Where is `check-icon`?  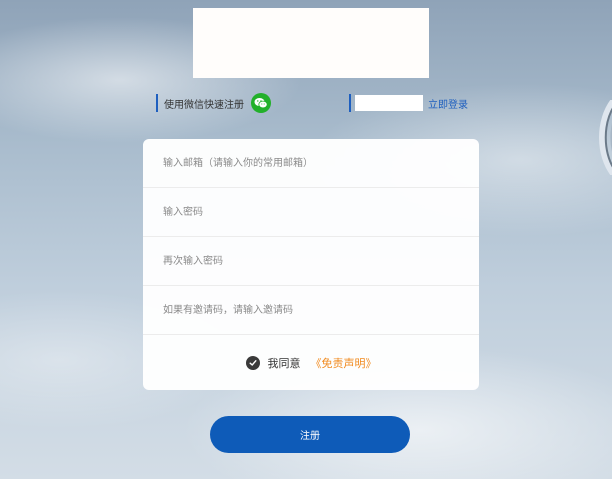 check-icon is located at coordinates (252, 362).